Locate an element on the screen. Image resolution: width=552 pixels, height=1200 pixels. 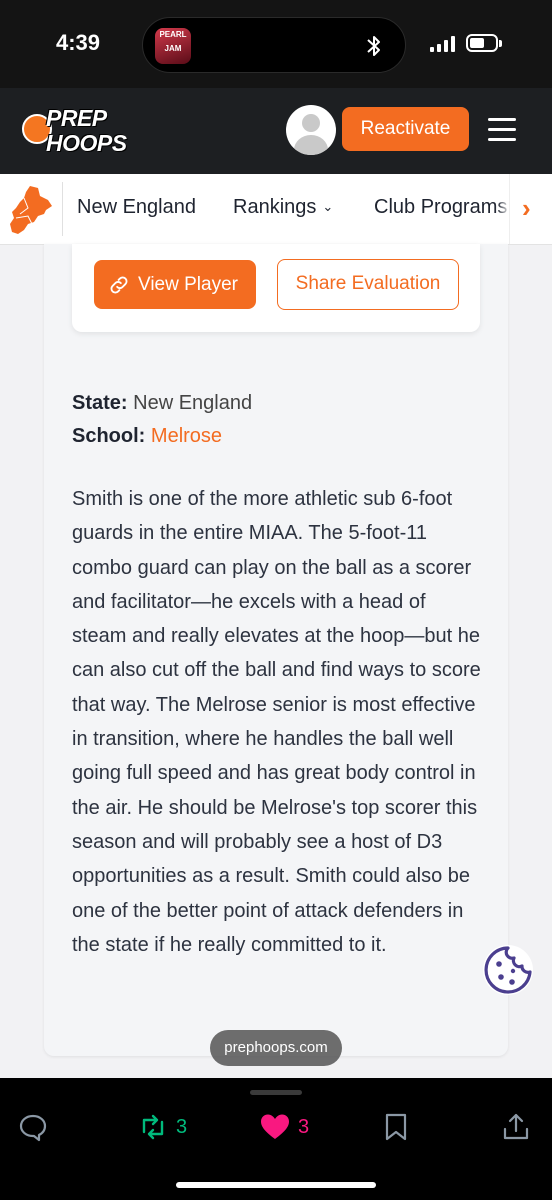
heart-icon is located at coordinates (275, 1126).